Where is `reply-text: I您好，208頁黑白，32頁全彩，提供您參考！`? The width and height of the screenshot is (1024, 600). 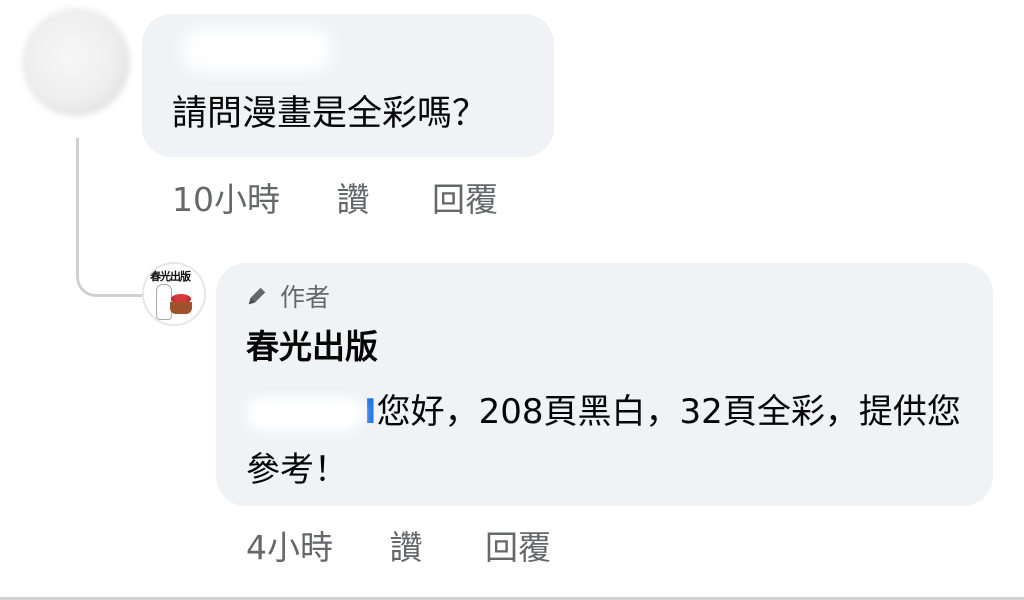 reply-text: I您好，208頁黑白，32頁全彩，提供您參考！ is located at coordinates (611, 441).